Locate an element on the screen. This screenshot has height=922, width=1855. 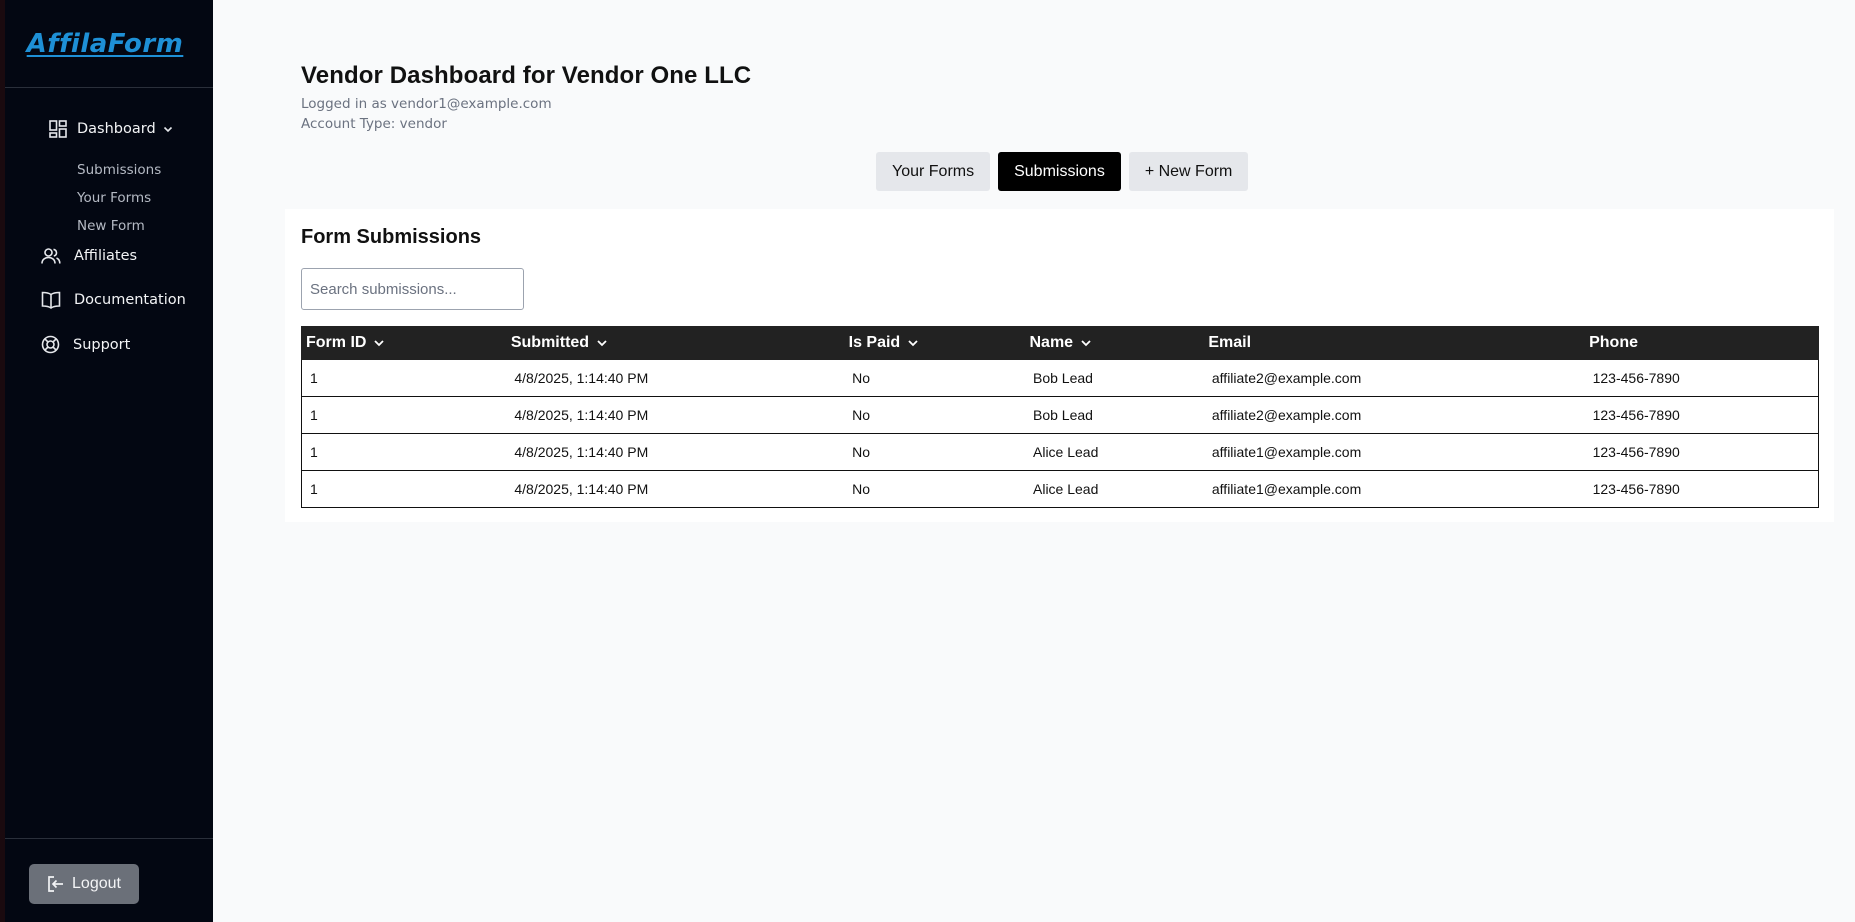
sidebar-item-affiliates: Affiliates is located at coordinates (89, 256).